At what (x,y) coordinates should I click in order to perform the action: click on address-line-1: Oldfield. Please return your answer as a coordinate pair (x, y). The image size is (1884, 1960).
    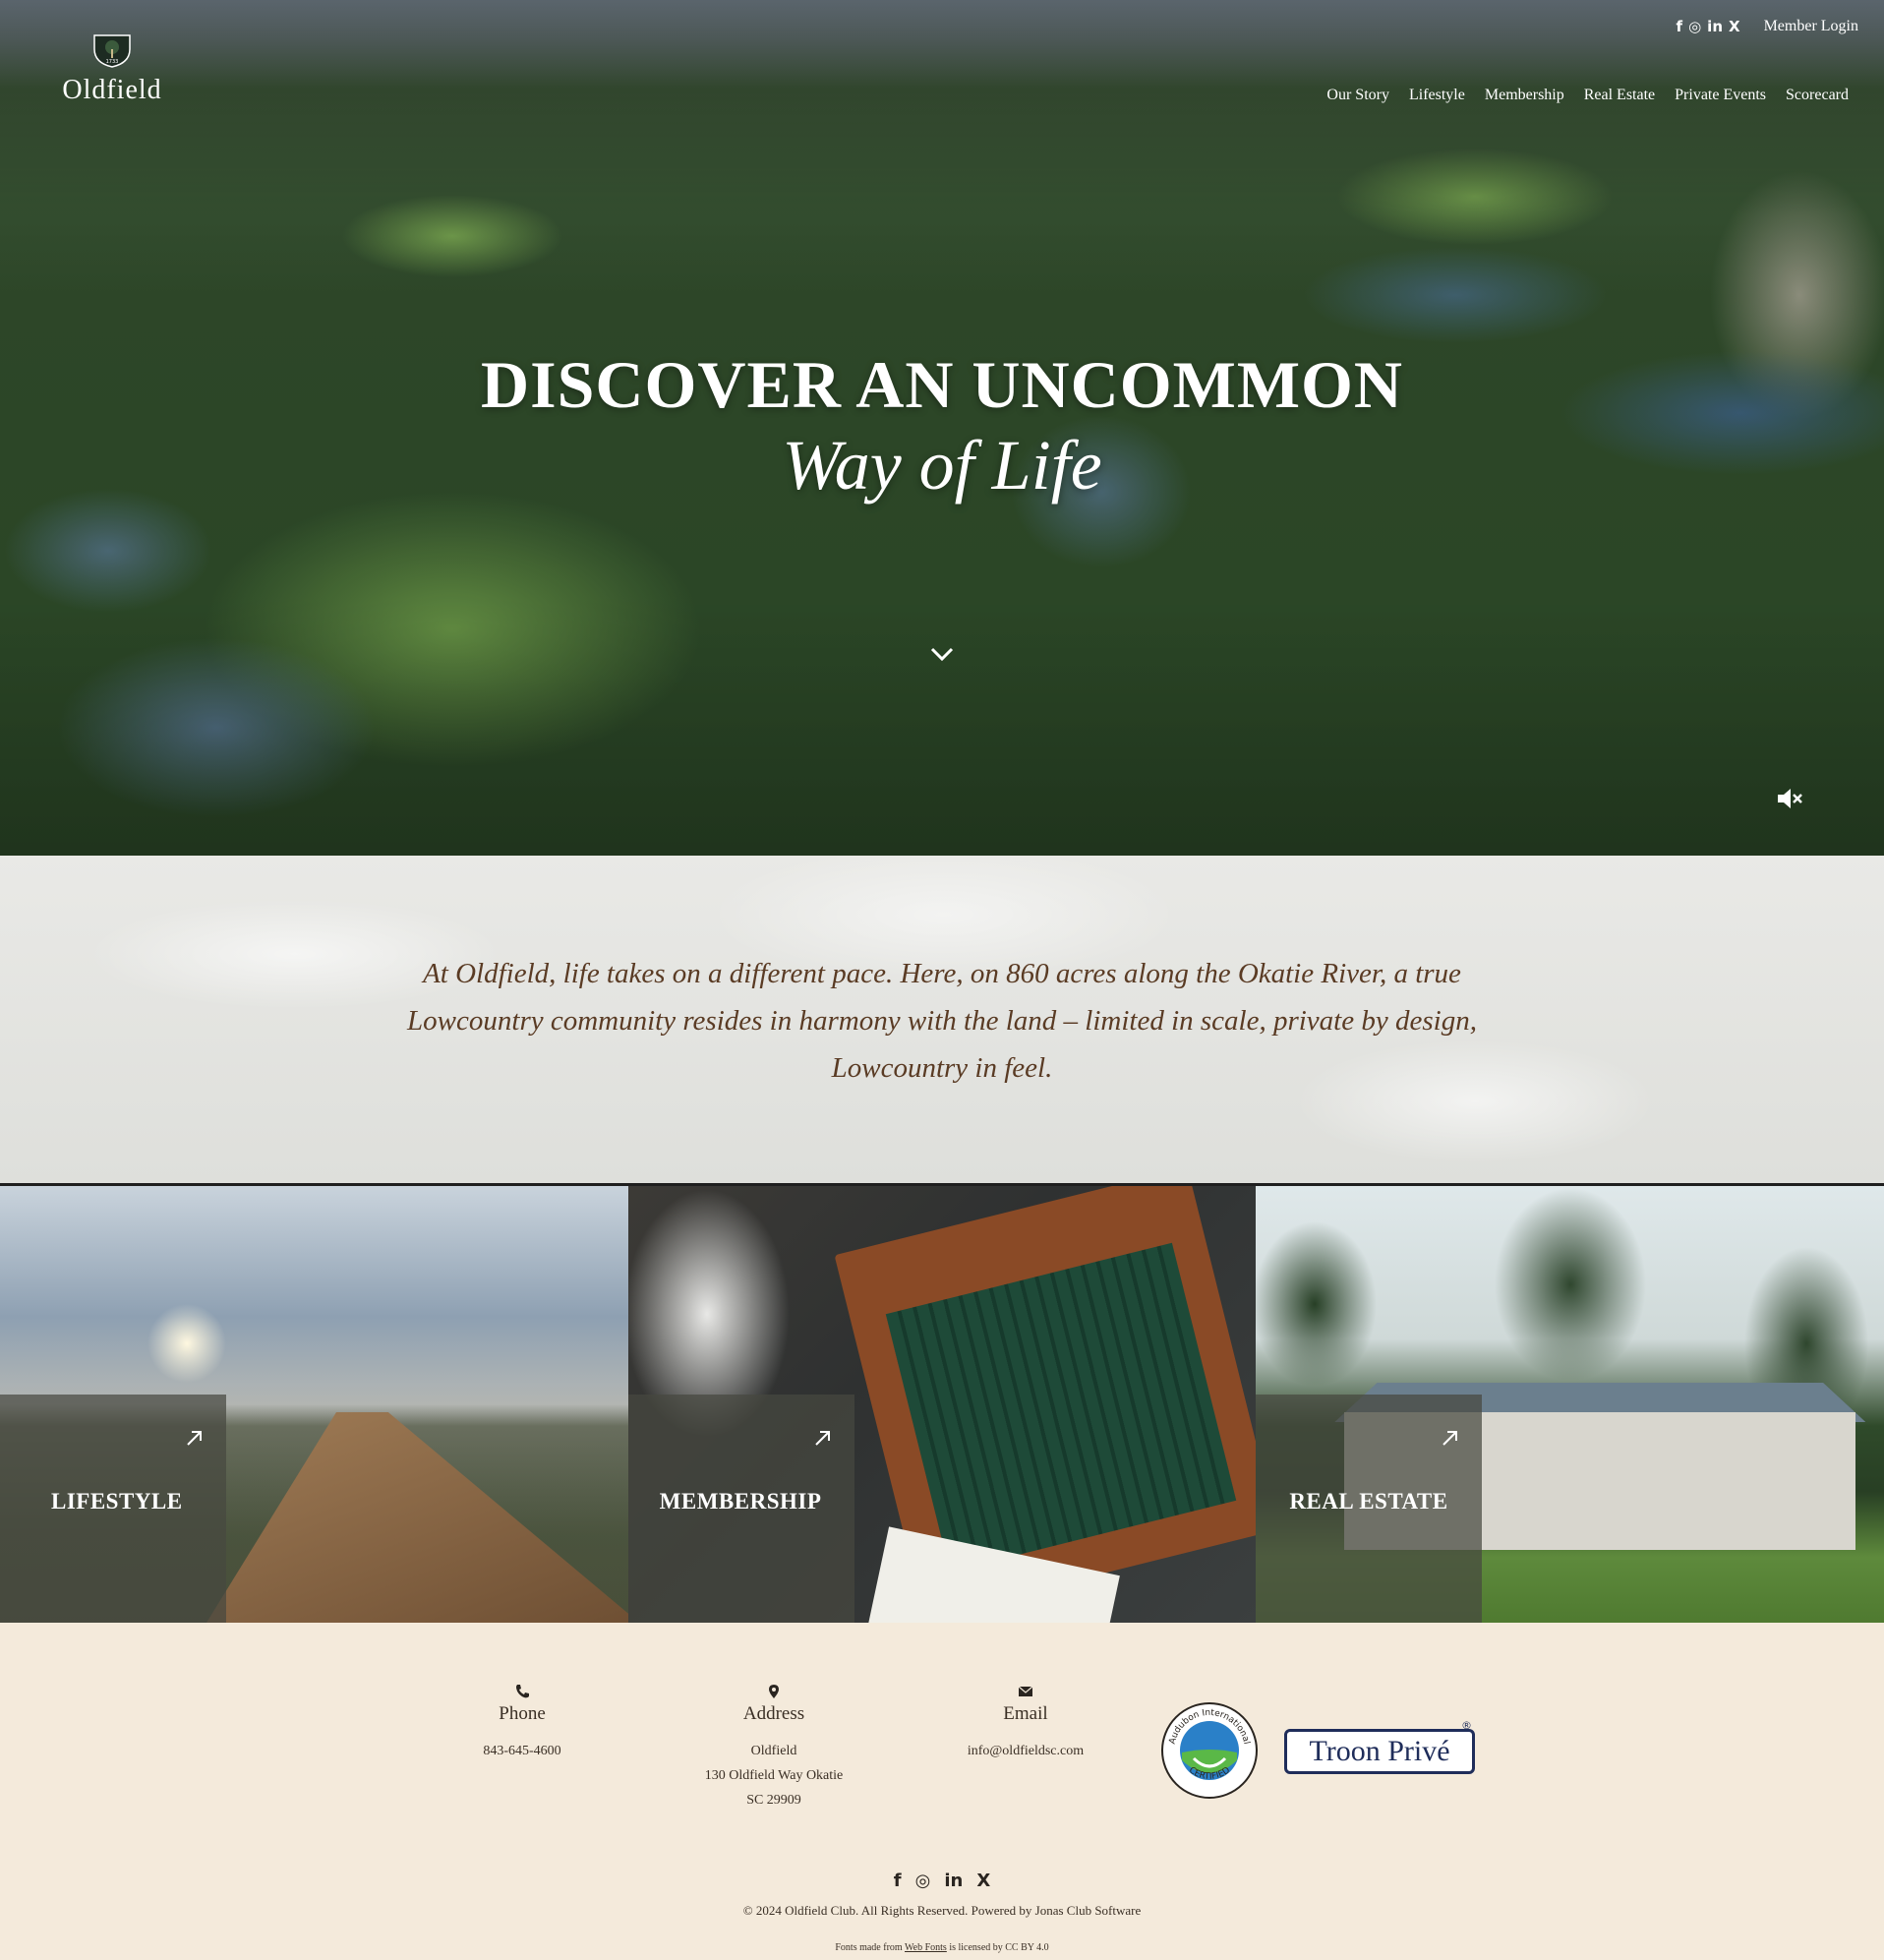
    Looking at the image, I should click on (773, 1751).